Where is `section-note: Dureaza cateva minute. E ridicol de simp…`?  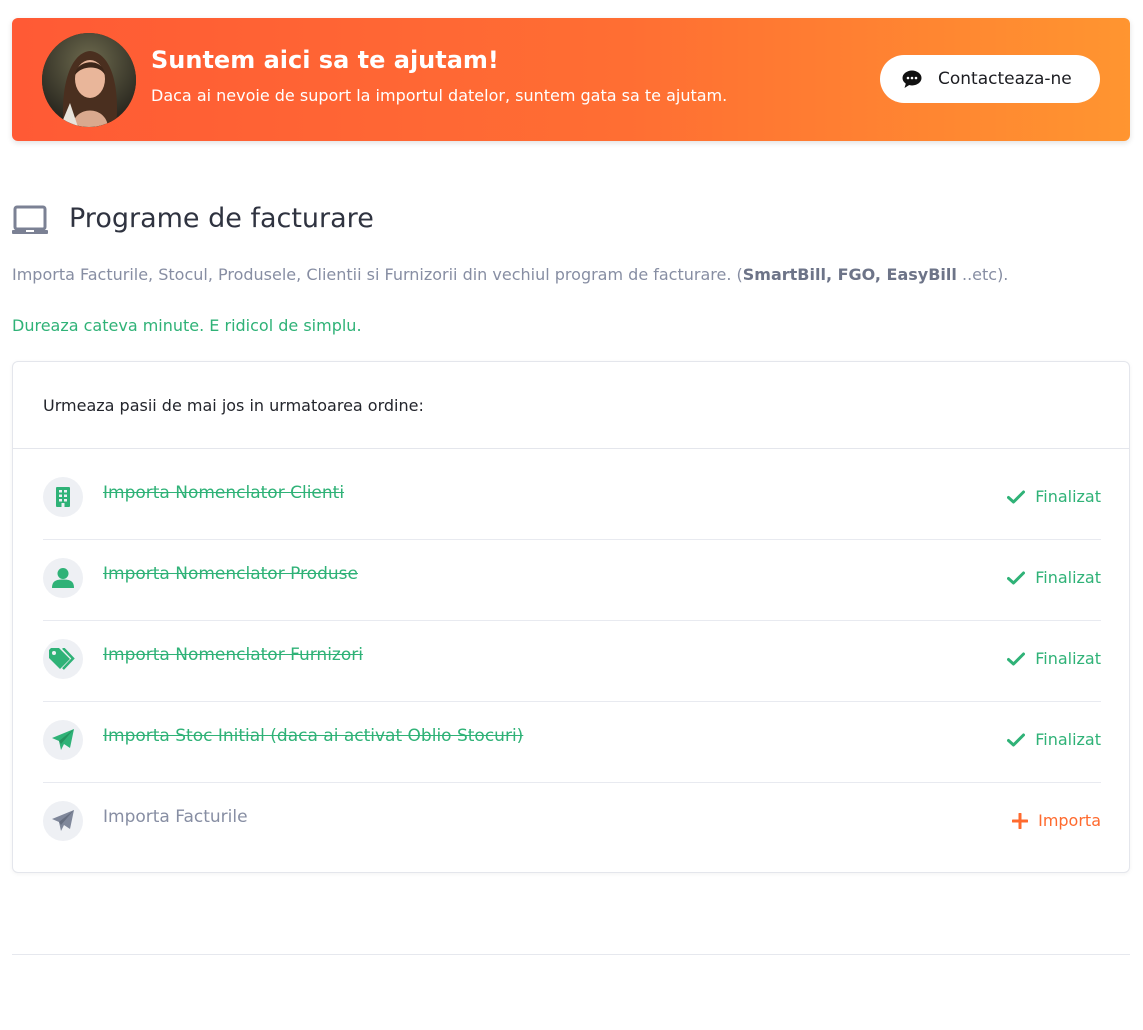
section-note: Dureaza cateva minute. E ridicol de simp… is located at coordinates (187, 325).